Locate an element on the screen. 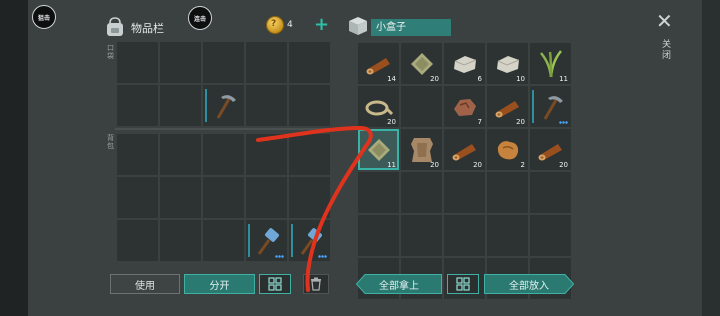 The image size is (720, 316). attack-label: 狙击 is located at coordinates (43, 18).